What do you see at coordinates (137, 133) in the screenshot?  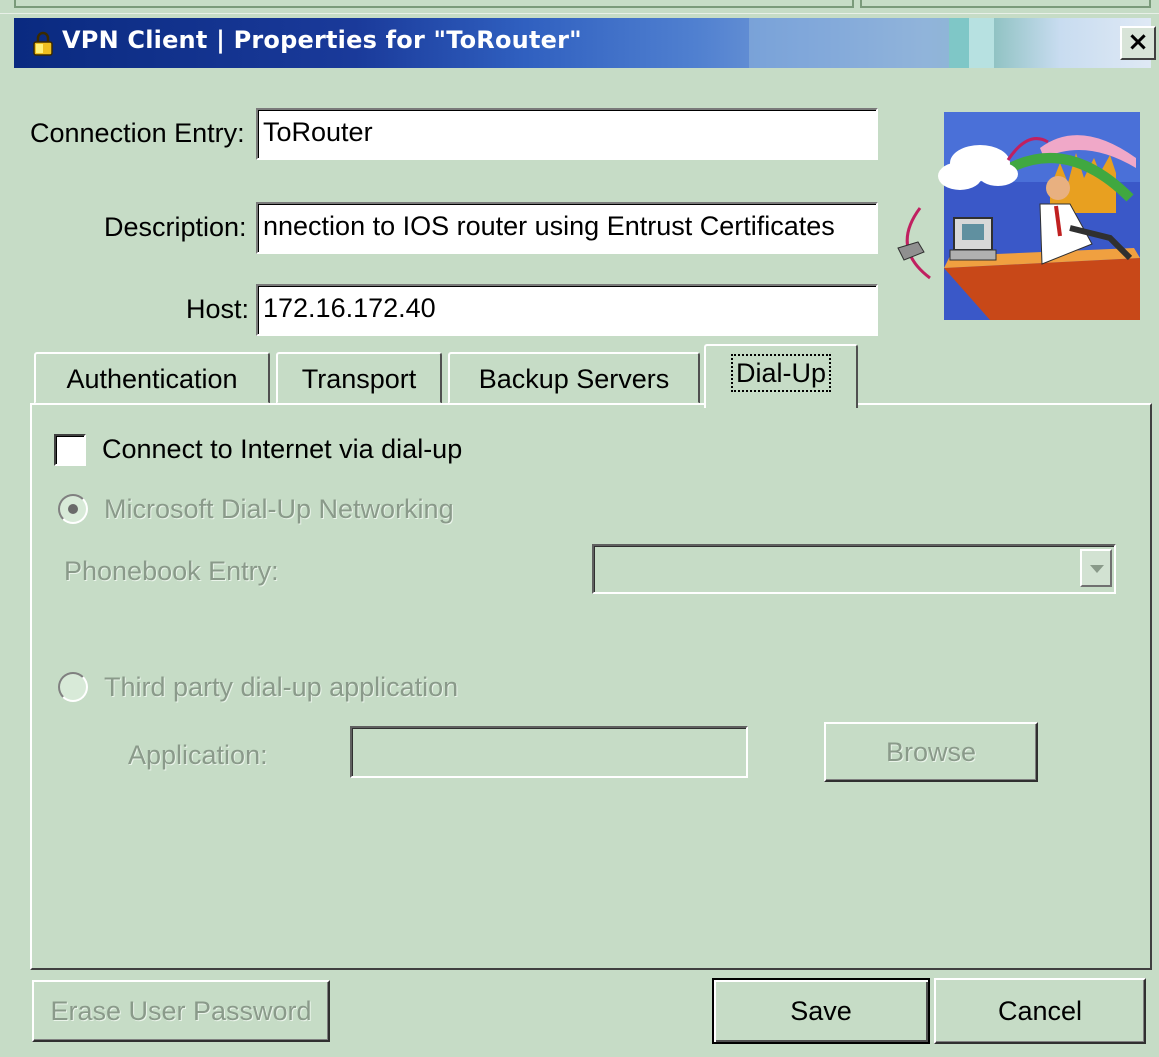 I see `connection-entry-label: Connection Entry:` at bounding box center [137, 133].